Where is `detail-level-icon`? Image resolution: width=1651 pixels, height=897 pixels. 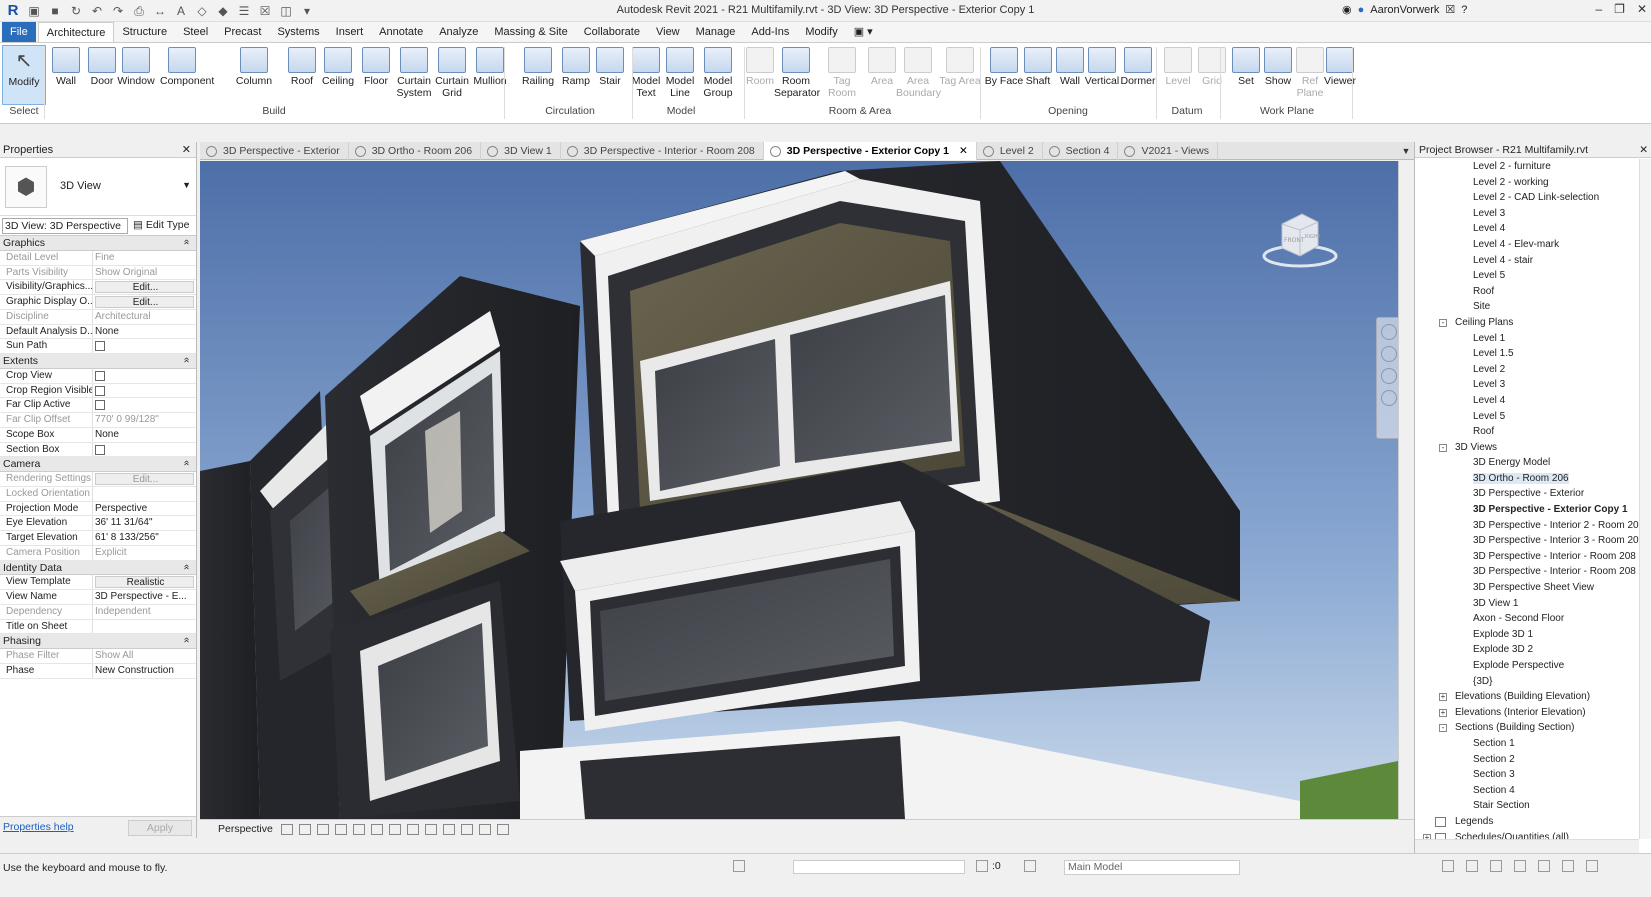 detail-level-icon is located at coordinates (286, 829).